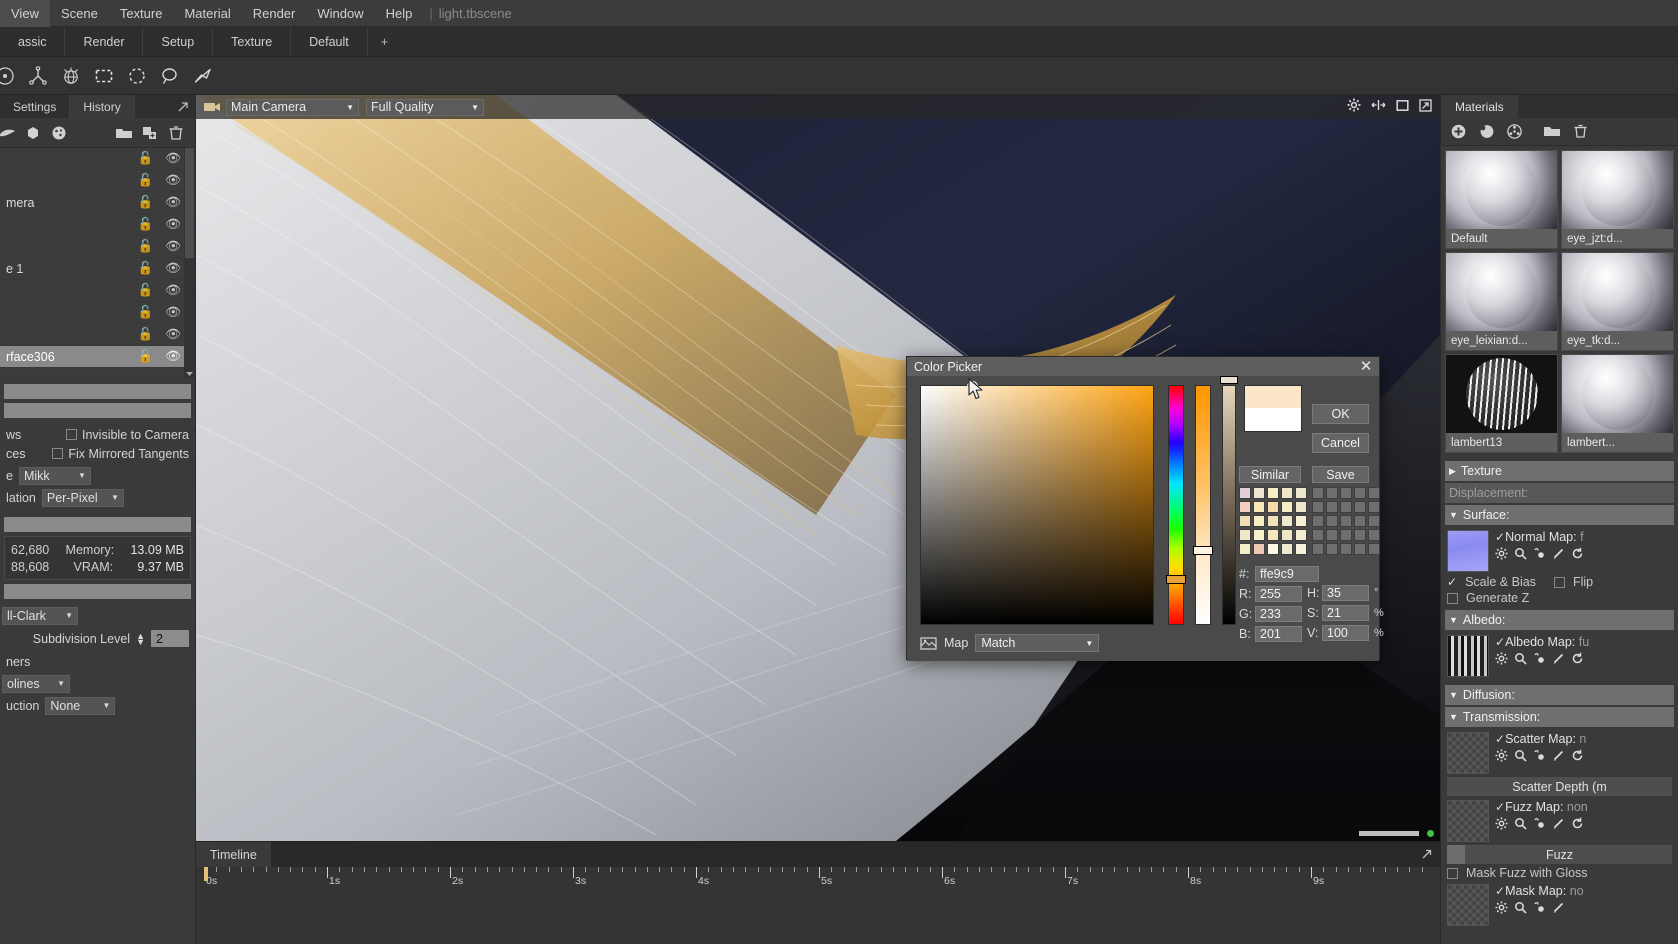 The width and height of the screenshot is (1678, 944). Describe the element at coordinates (1229, 380) in the screenshot. I see `value-slider-marker` at that location.